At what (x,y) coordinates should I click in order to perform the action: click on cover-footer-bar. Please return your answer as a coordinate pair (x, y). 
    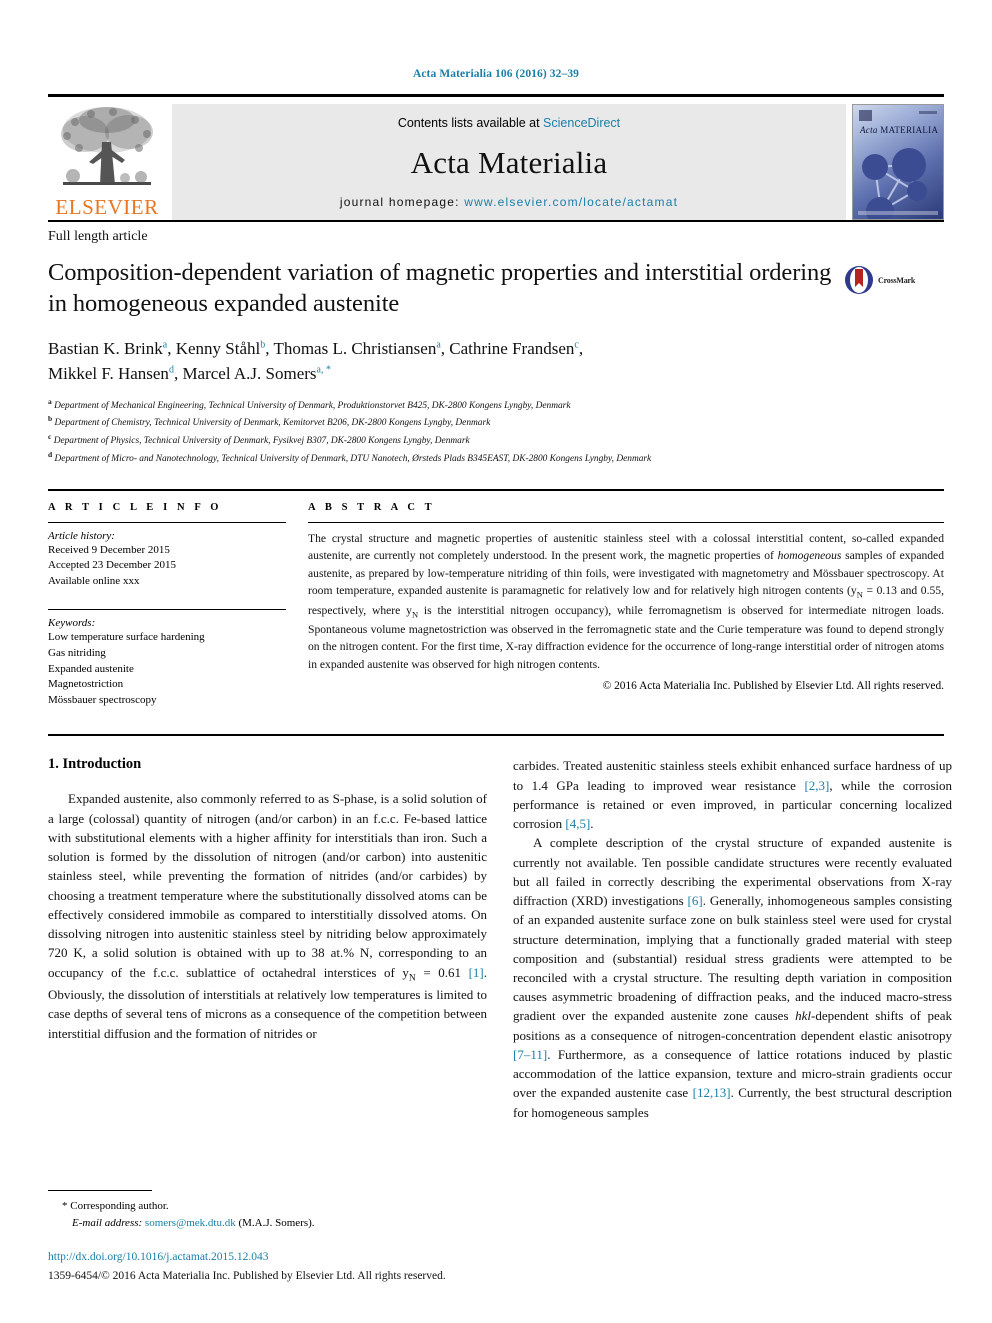
    Looking at the image, I should click on (898, 213).